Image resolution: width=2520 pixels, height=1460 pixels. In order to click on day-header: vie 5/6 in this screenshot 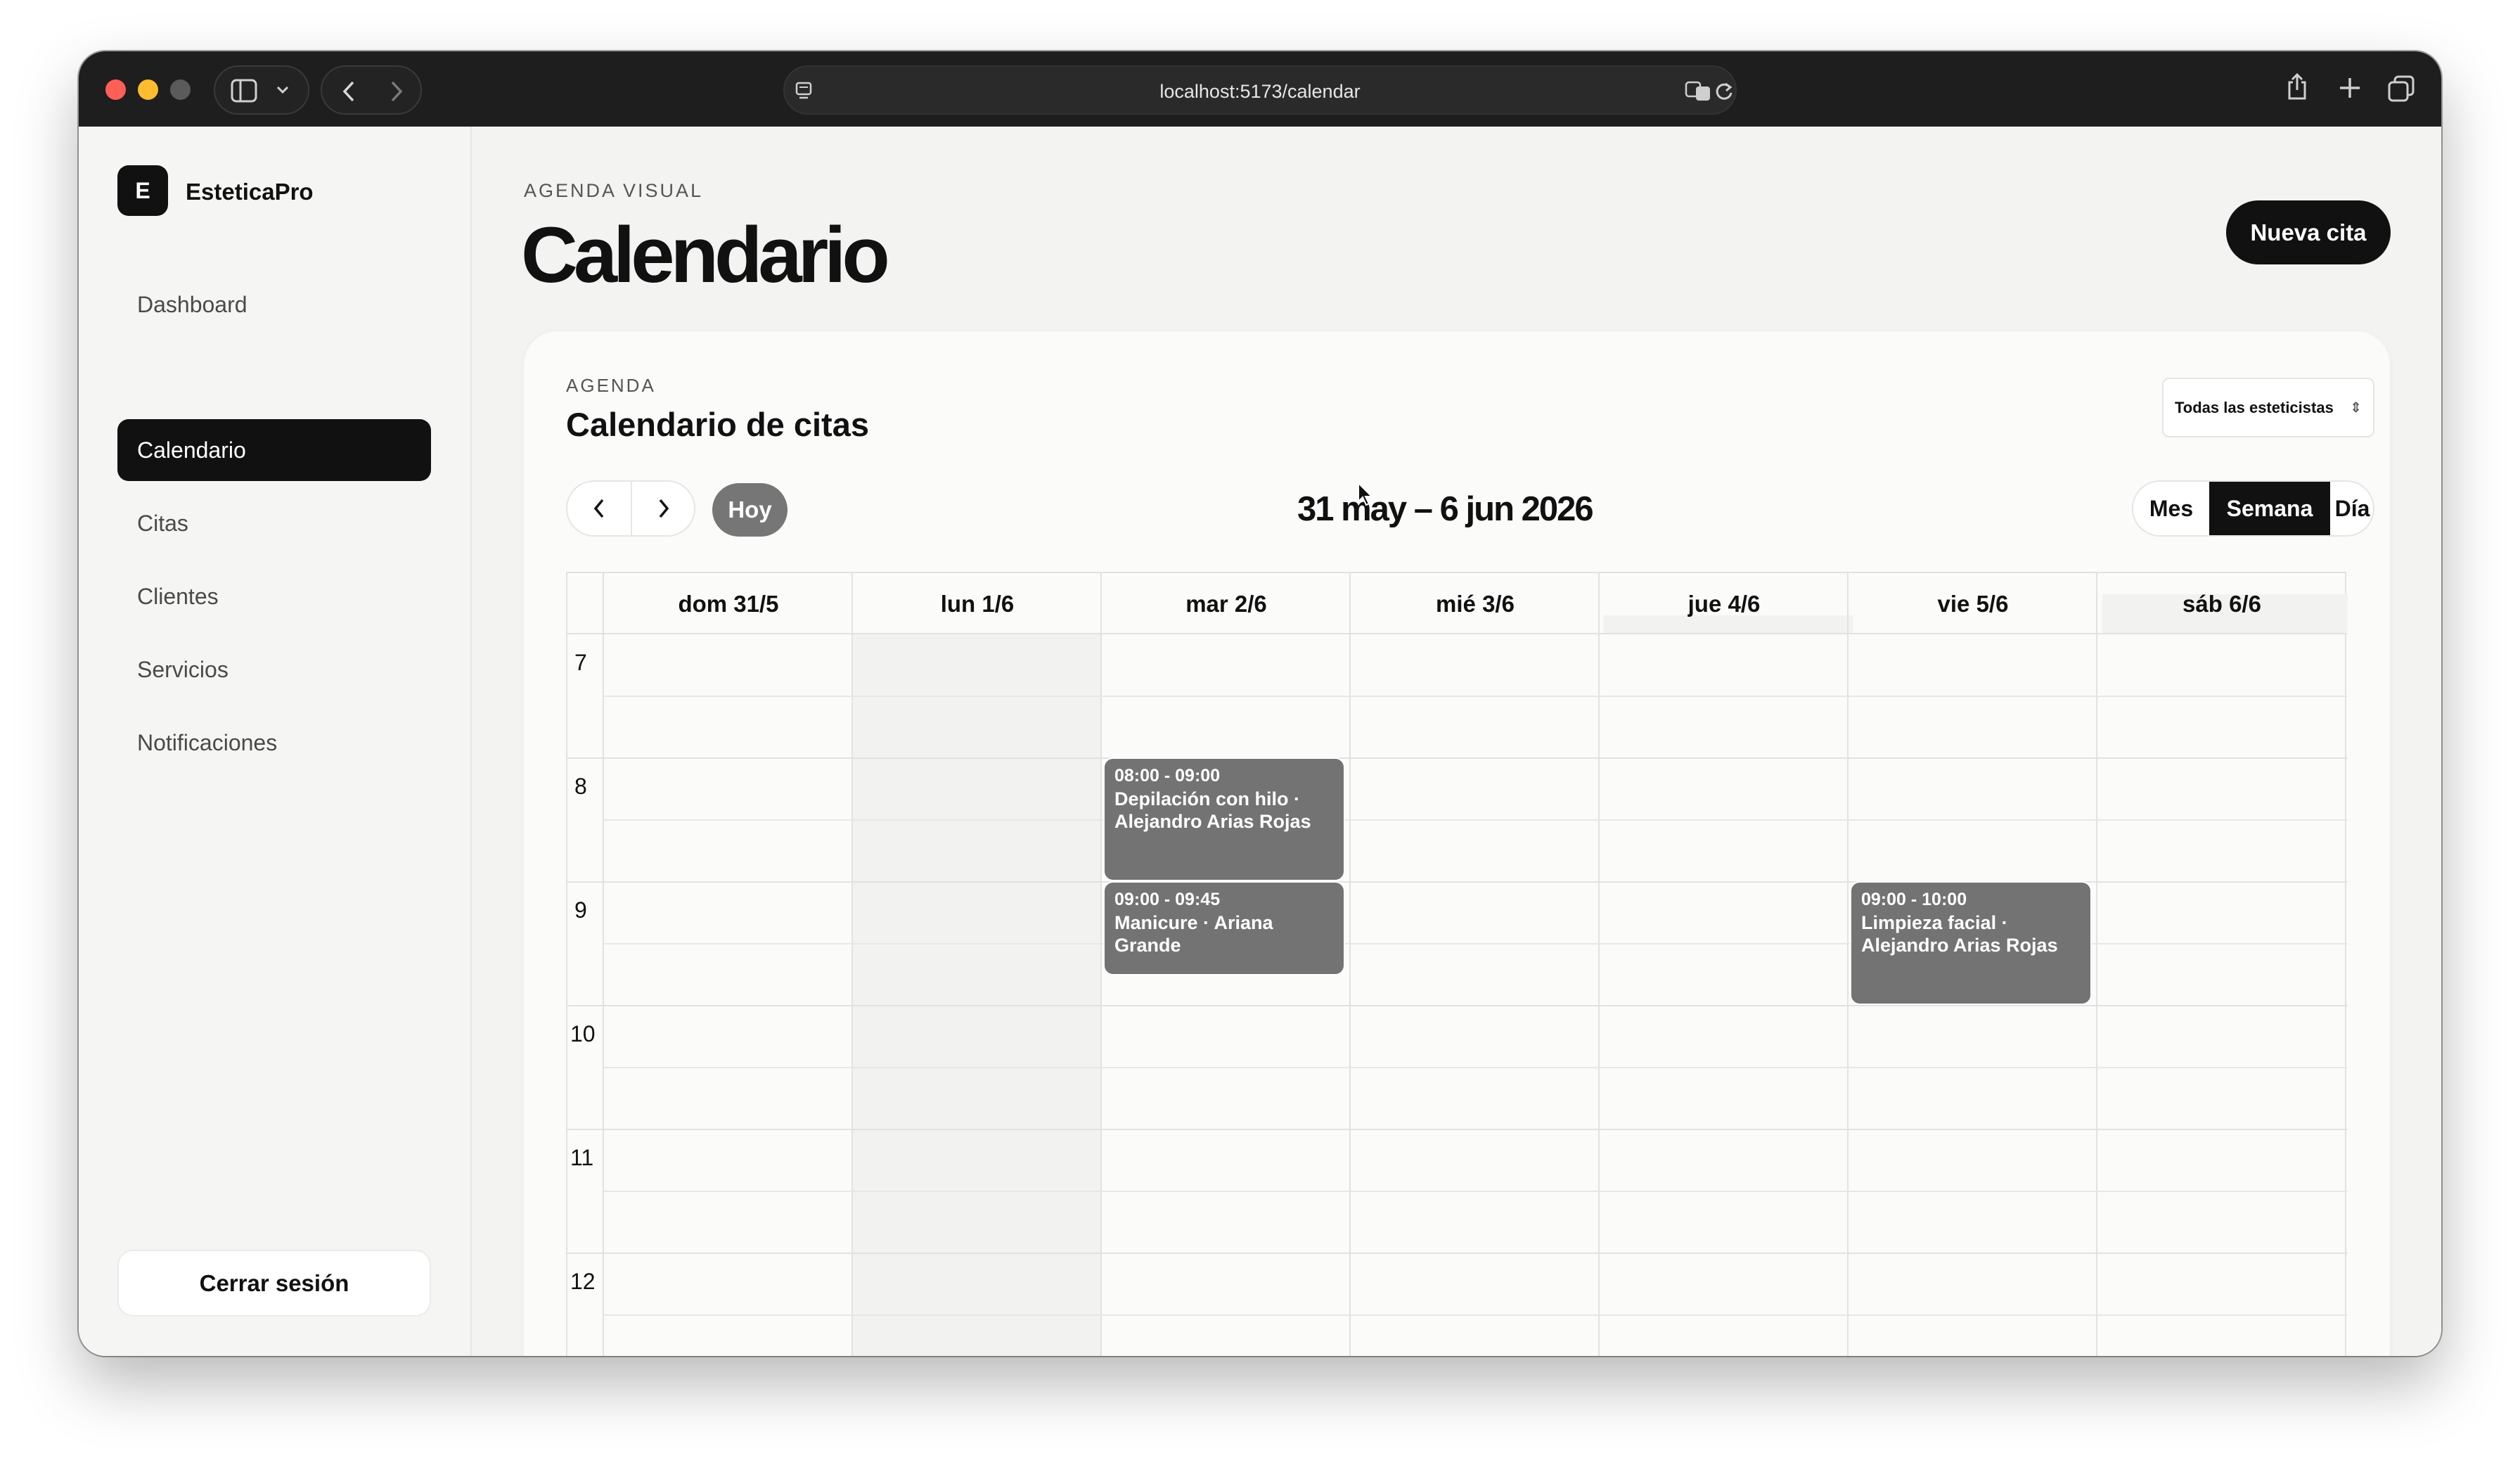, I will do `click(1973, 603)`.